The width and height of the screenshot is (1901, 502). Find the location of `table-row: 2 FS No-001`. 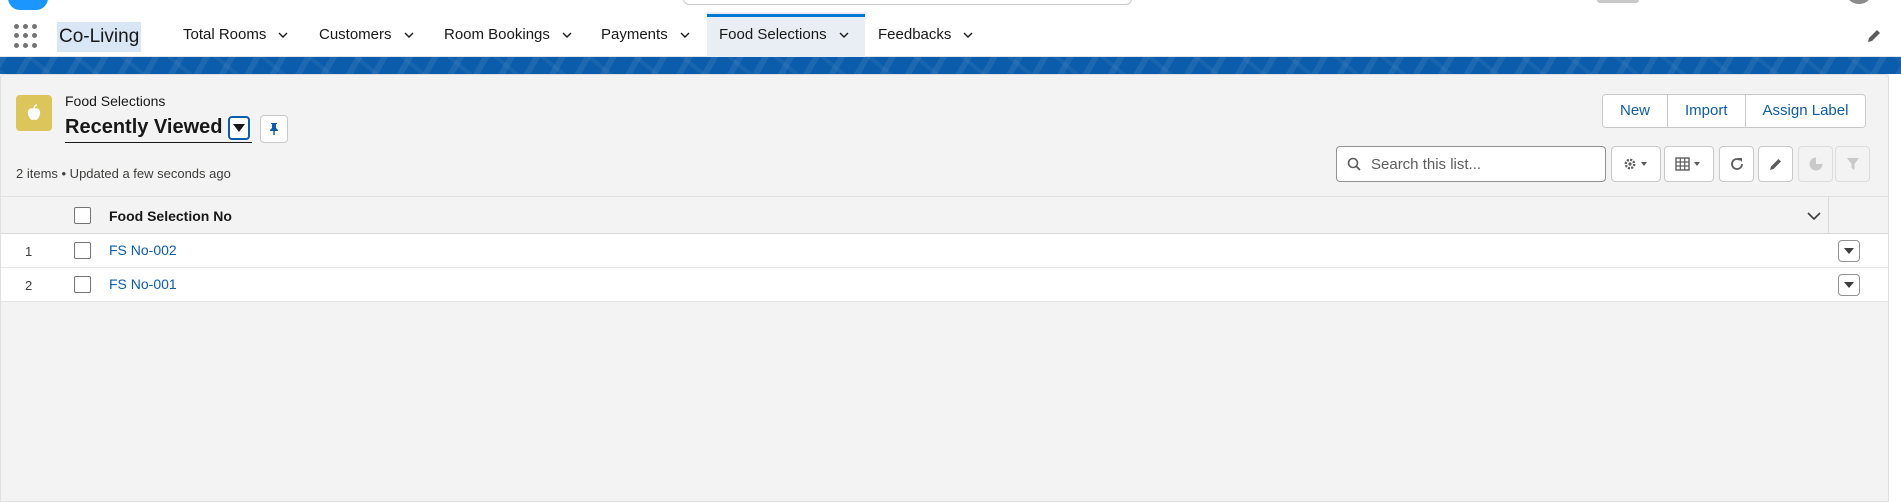

table-row: 2 FS No-001 is located at coordinates (944, 285).